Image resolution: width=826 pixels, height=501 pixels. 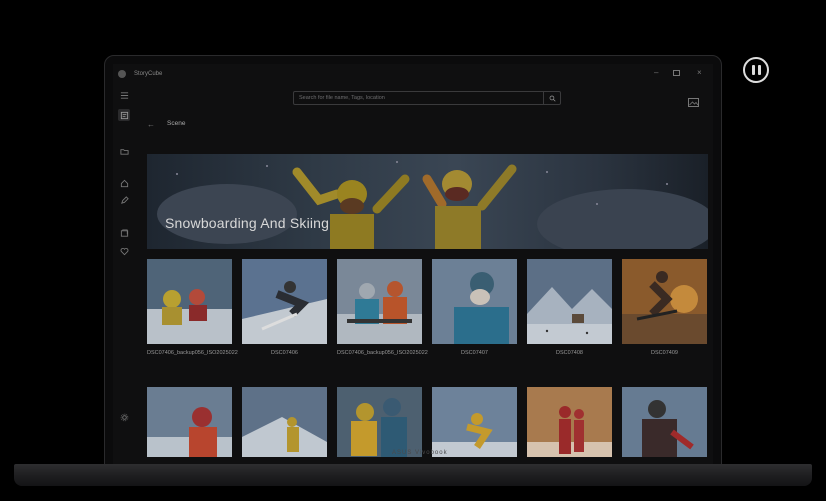 What do you see at coordinates (413, 475) in the screenshot?
I see `laptop-base` at bounding box center [413, 475].